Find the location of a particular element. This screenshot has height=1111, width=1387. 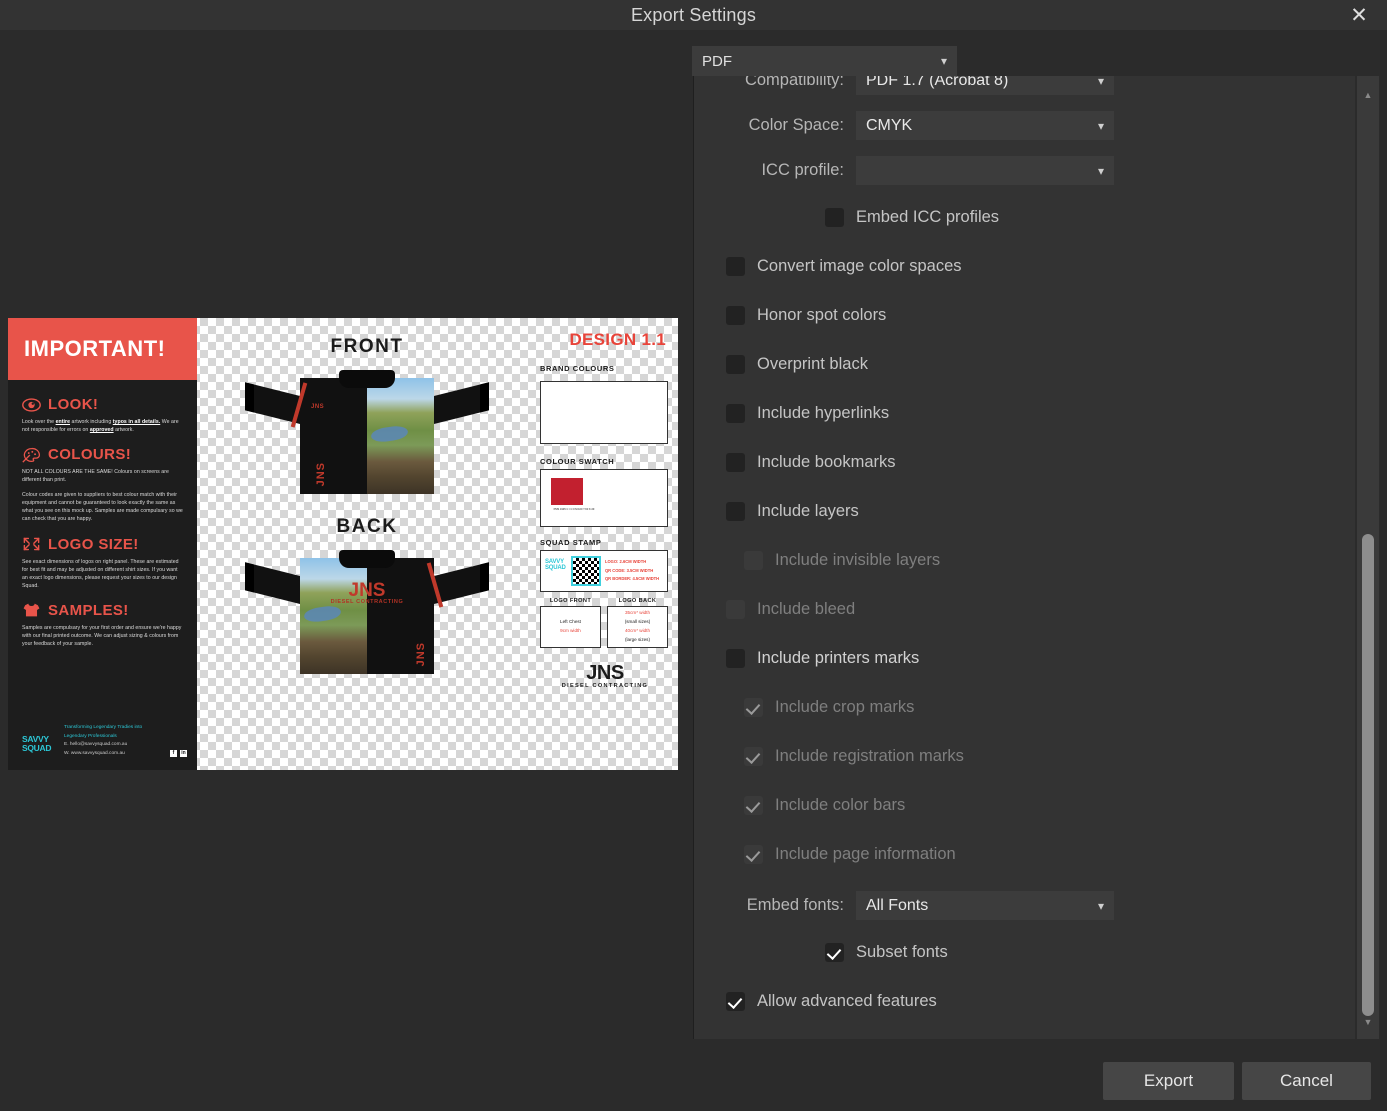

embed-fonts-select: All Fonts ▾ is located at coordinates (985, 905).